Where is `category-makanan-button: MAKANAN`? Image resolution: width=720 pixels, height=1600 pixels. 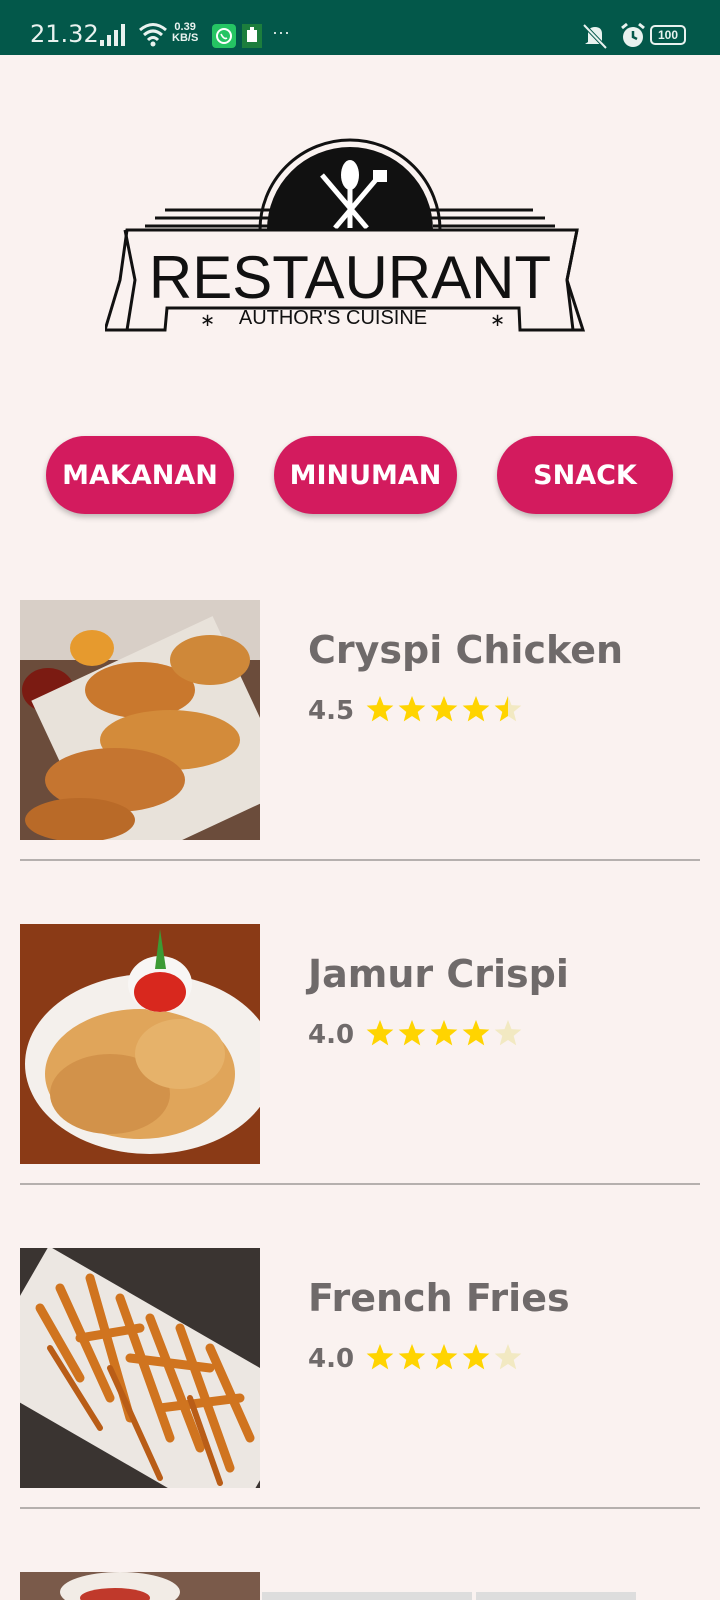
category-makanan-button: MAKANAN is located at coordinates (140, 475).